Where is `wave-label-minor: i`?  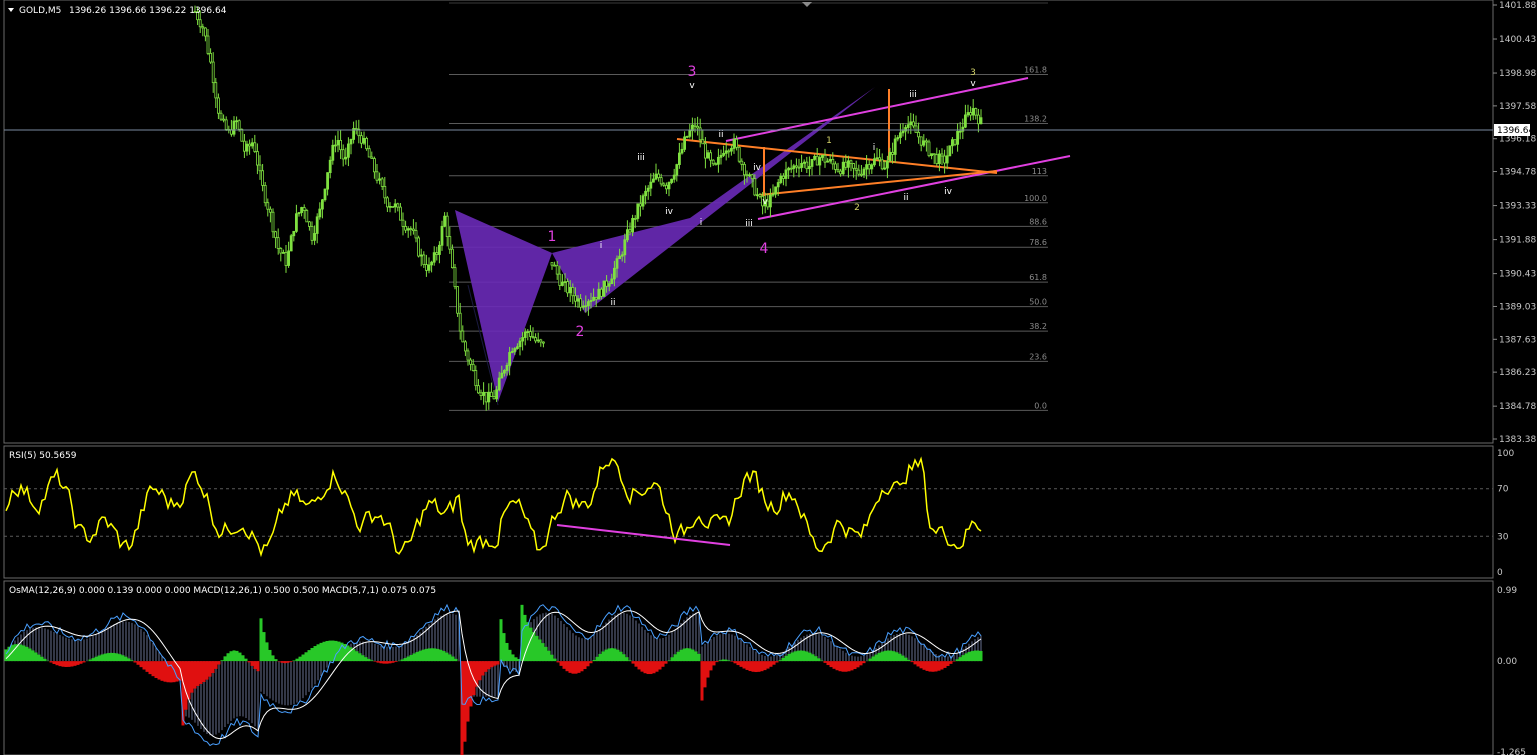 wave-label-minor: i is located at coordinates (874, 148).